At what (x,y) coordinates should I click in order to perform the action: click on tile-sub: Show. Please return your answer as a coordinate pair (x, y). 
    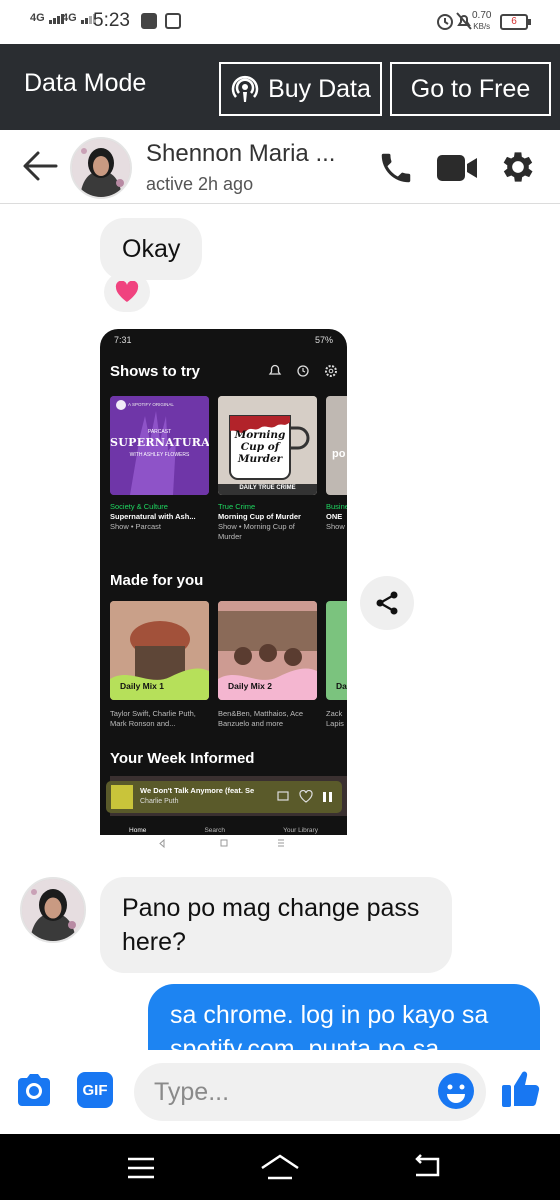
    Looking at the image, I should click on (335, 526).